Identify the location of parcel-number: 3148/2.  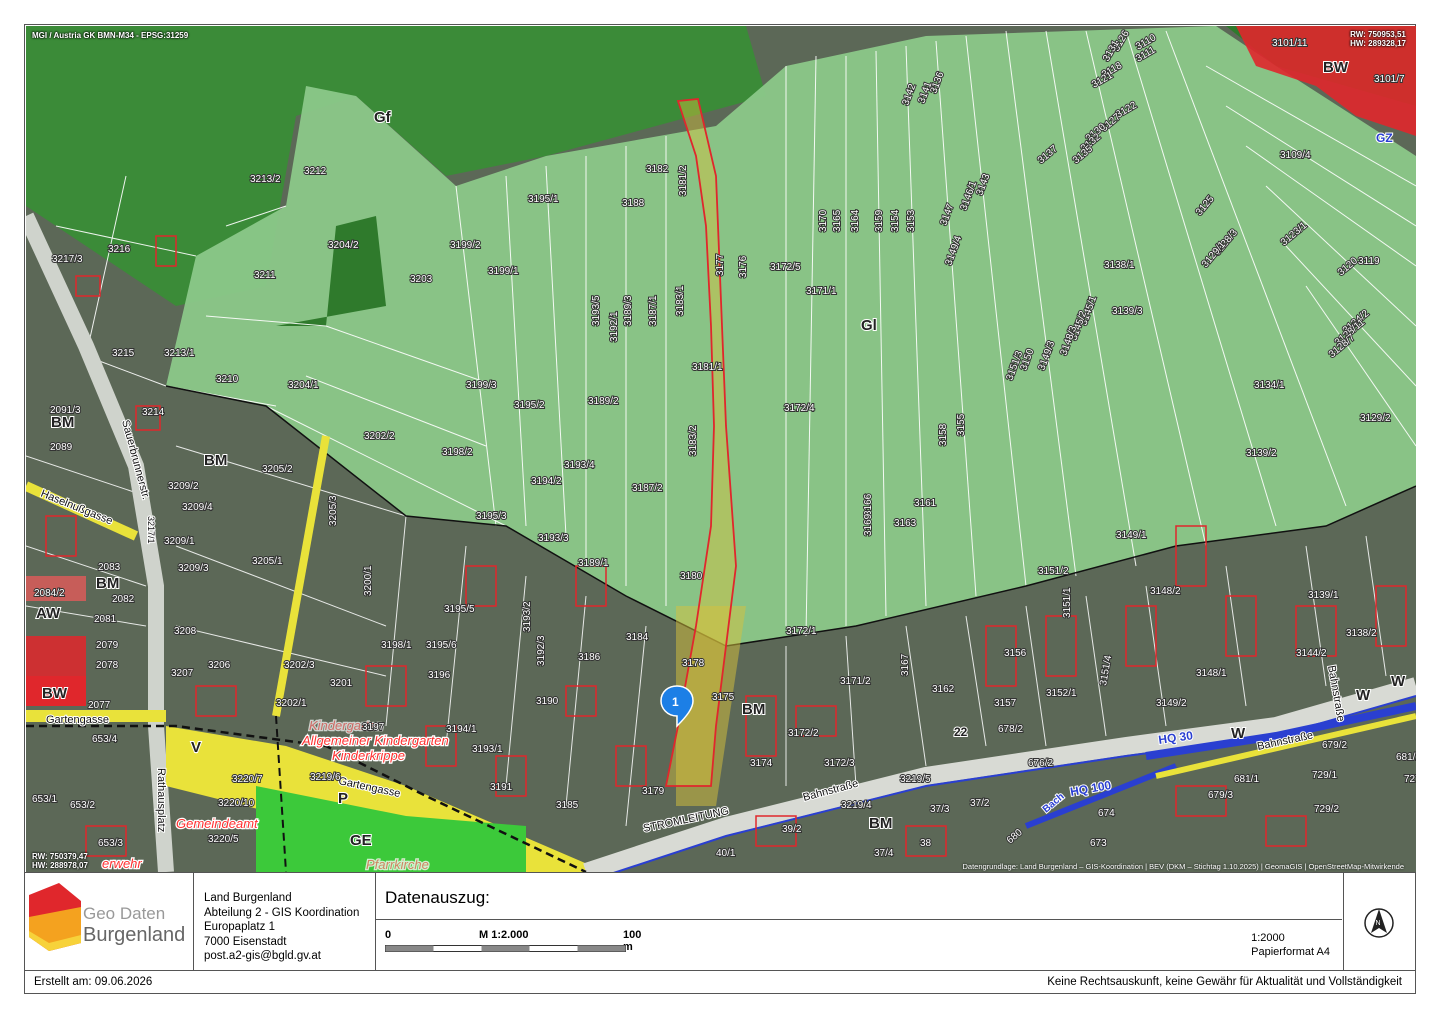
(1165, 591).